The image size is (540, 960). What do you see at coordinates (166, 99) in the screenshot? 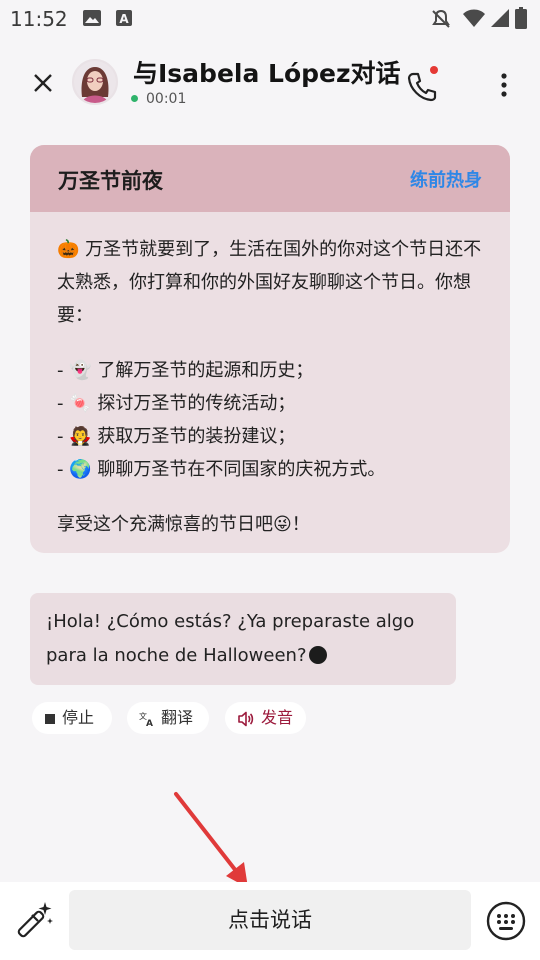
I see `call-timer: 00:01` at bounding box center [166, 99].